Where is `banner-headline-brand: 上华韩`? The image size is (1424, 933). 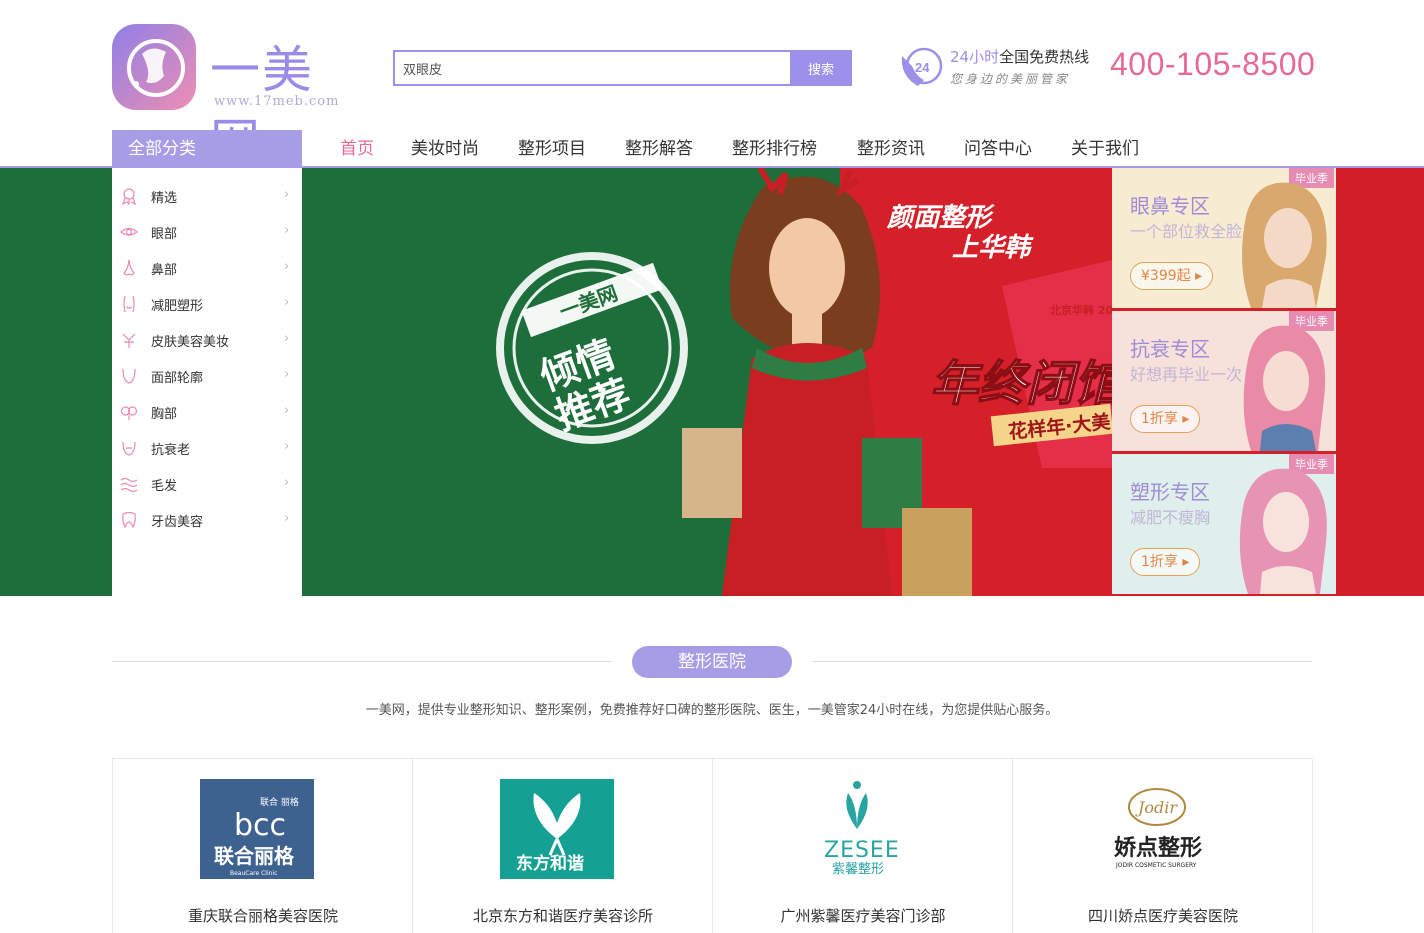
banner-headline-brand: 上华韩 is located at coordinates (993, 248).